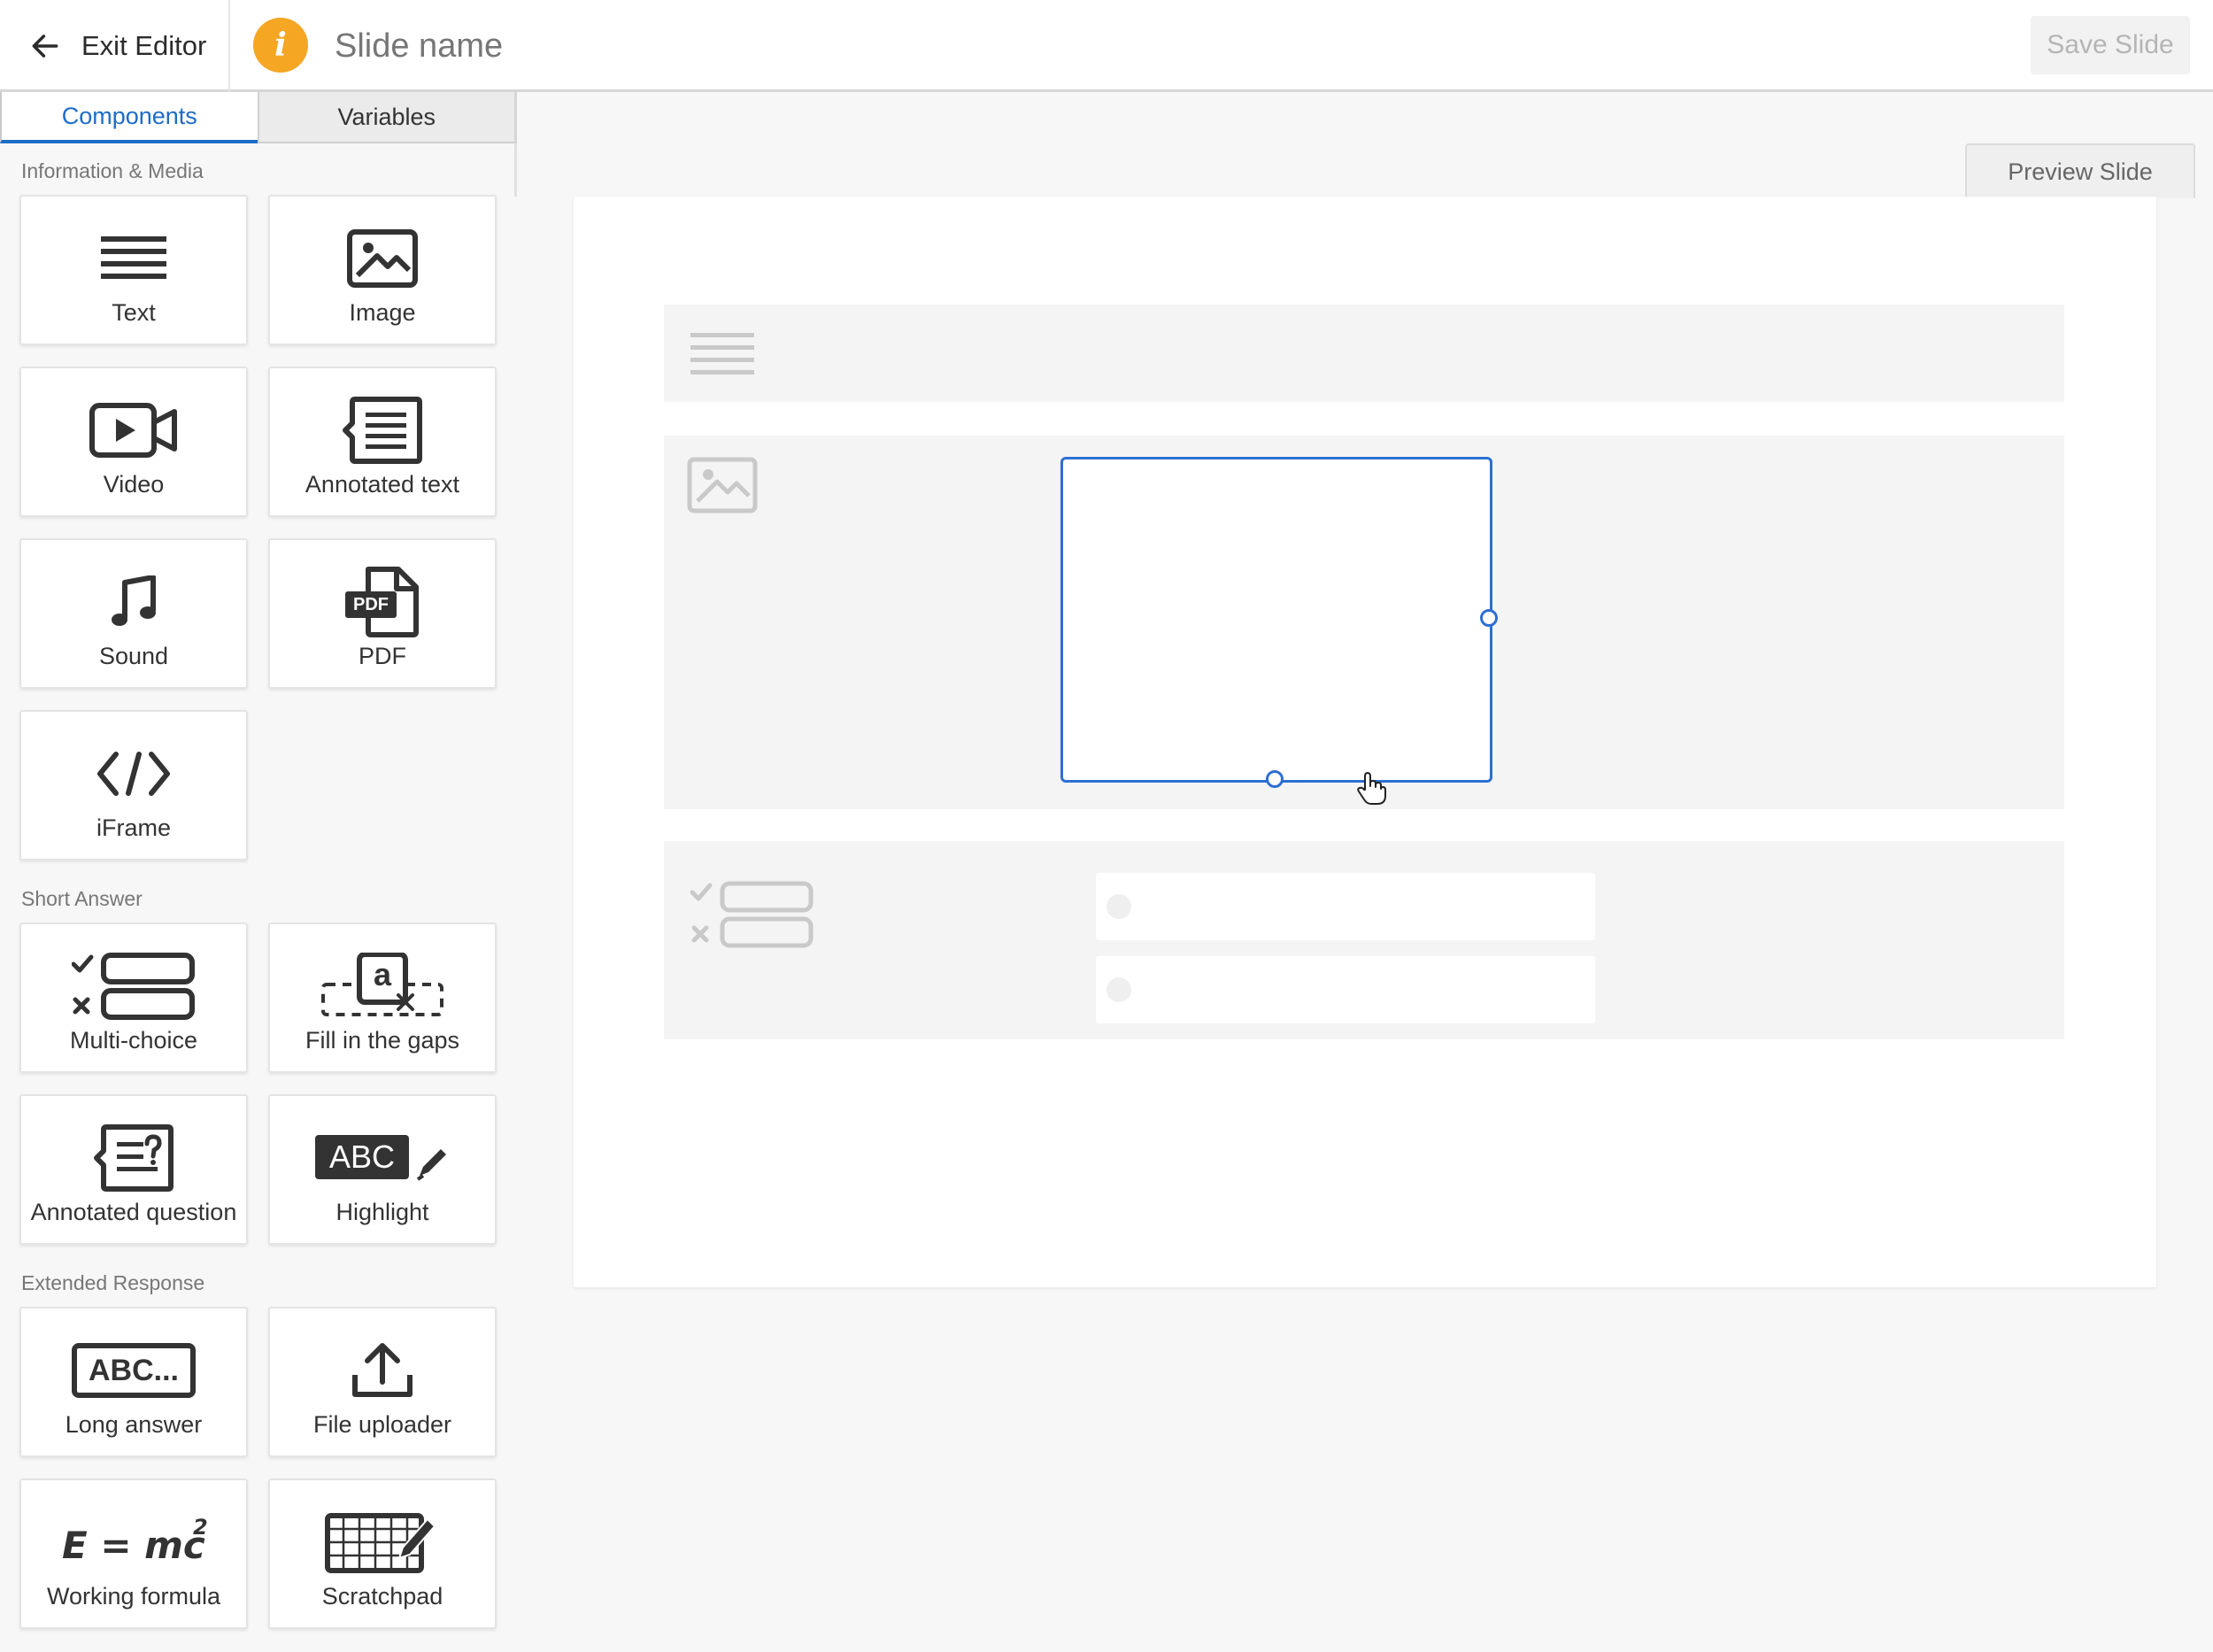 The height and width of the screenshot is (1652, 2213). What do you see at coordinates (134, 1424) in the screenshot?
I see `component-label: Long answer` at bounding box center [134, 1424].